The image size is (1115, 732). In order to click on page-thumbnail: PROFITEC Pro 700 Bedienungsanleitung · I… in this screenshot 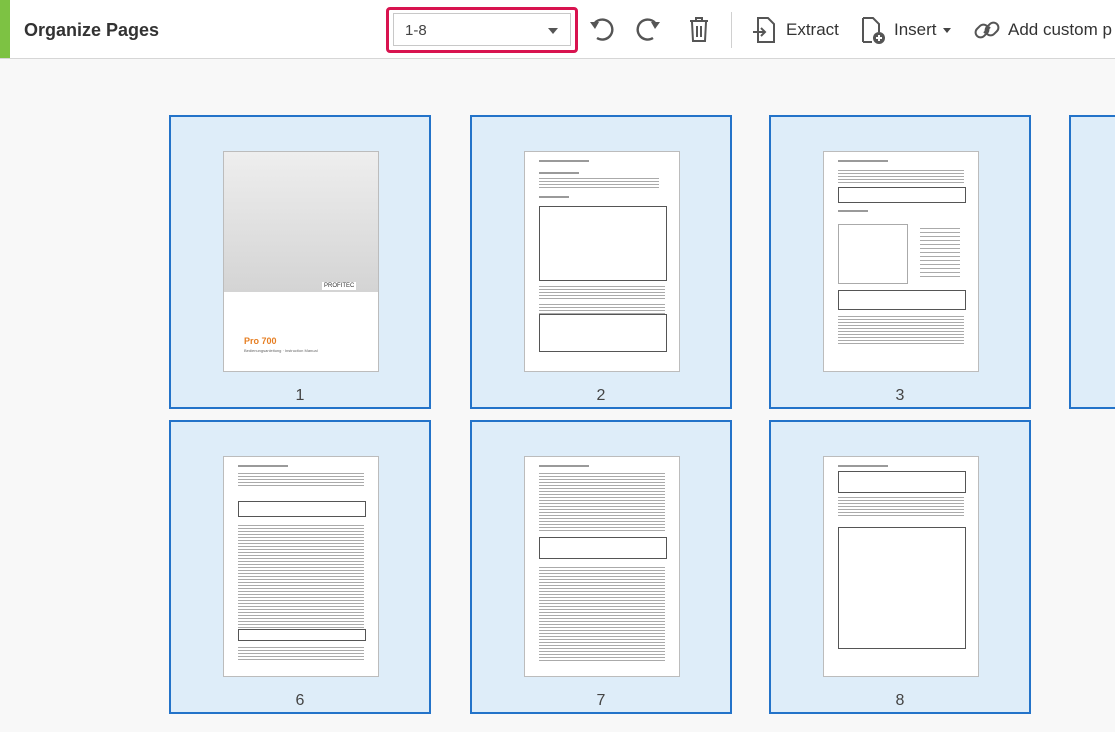, I will do `click(300, 262)`.